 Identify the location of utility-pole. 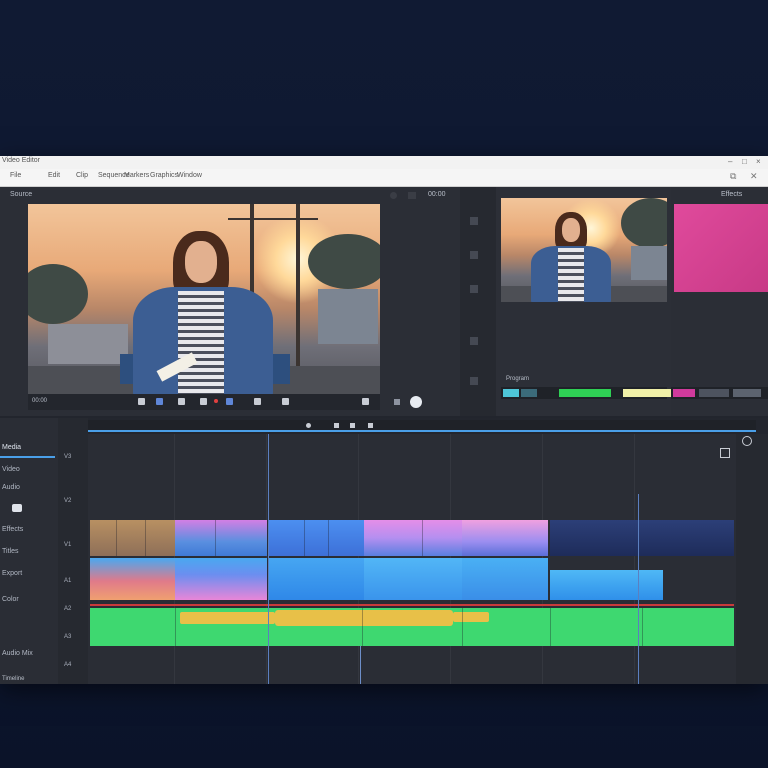
(298, 294).